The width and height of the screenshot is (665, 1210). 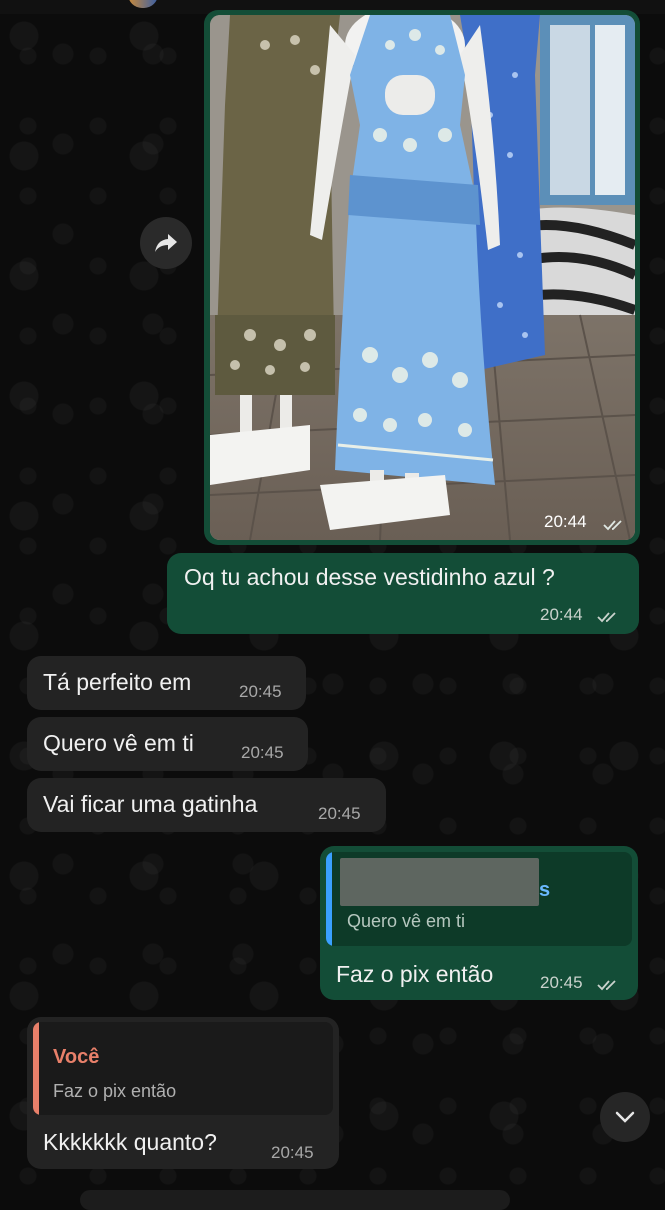 I want to click on message-text: Vai ficar uma gatinha, so click(x=150, y=804).